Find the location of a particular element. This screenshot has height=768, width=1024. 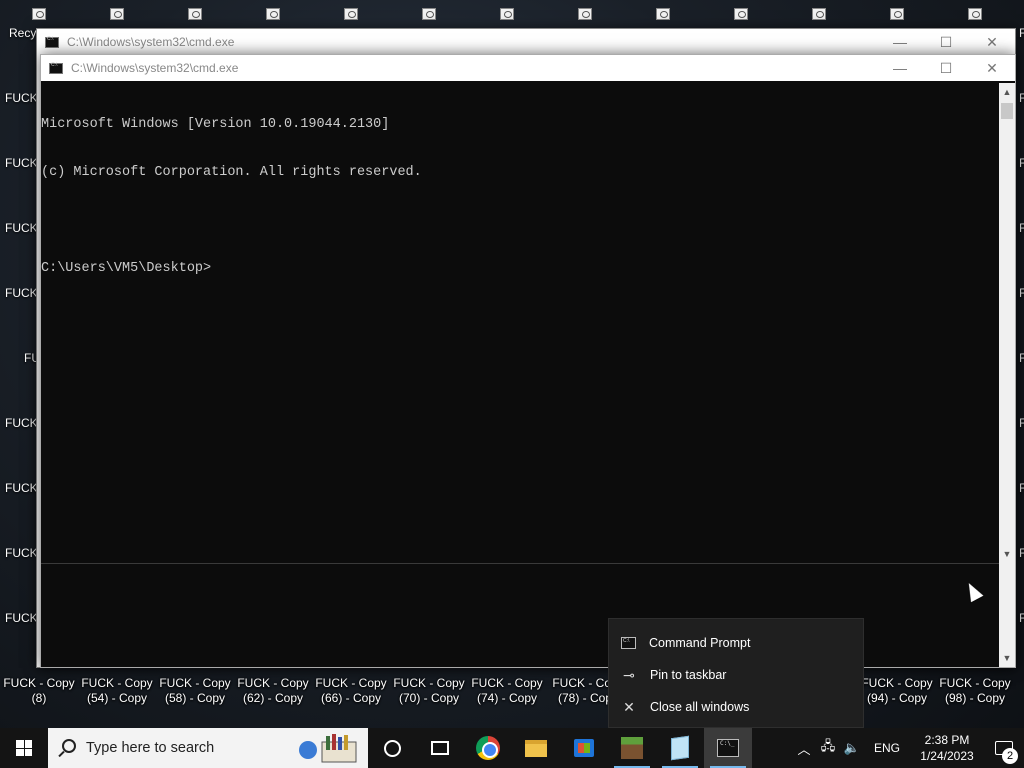

taskbar-app-notepad is located at coordinates (680, 748).